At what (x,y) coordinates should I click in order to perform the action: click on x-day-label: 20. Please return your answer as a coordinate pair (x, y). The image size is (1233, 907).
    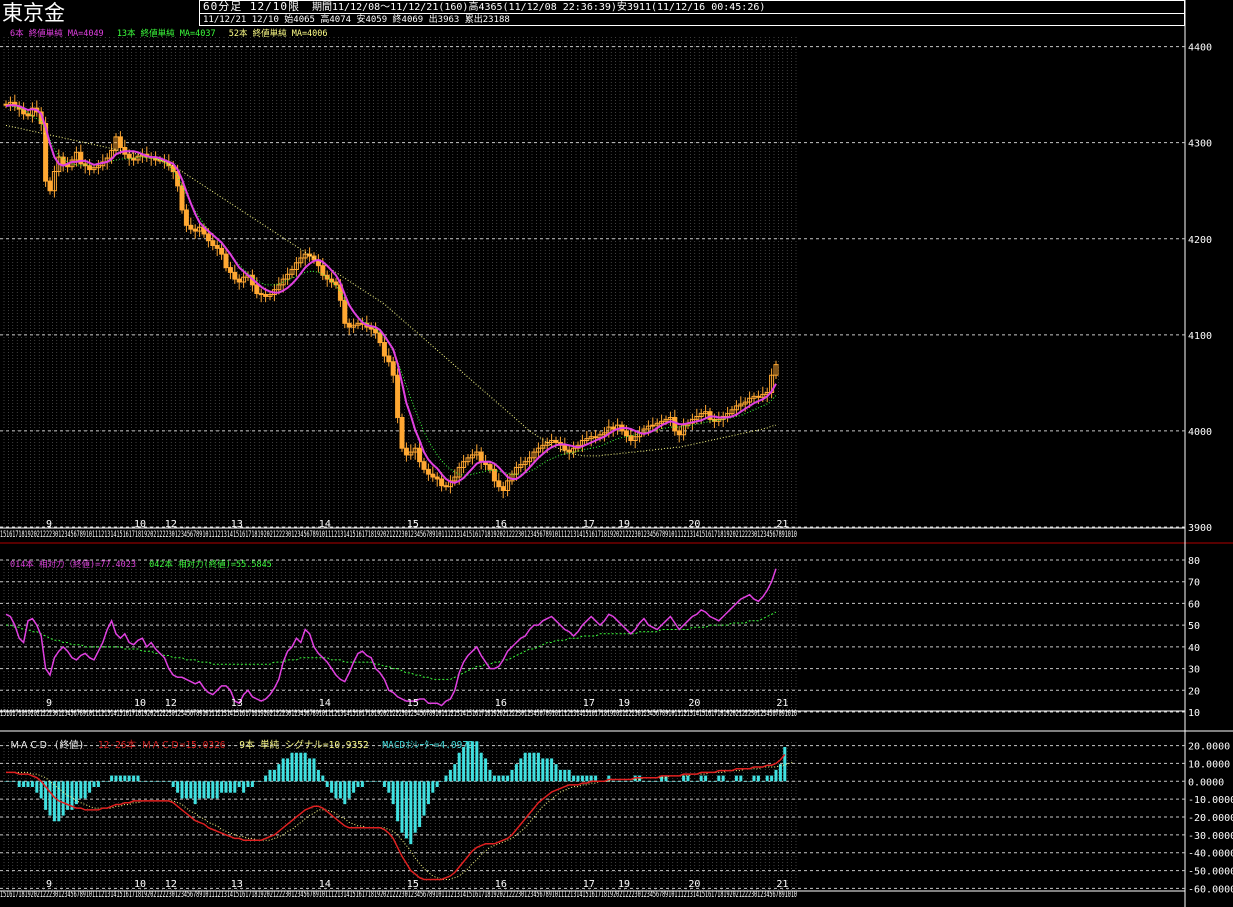
    Looking at the image, I should click on (694, 884).